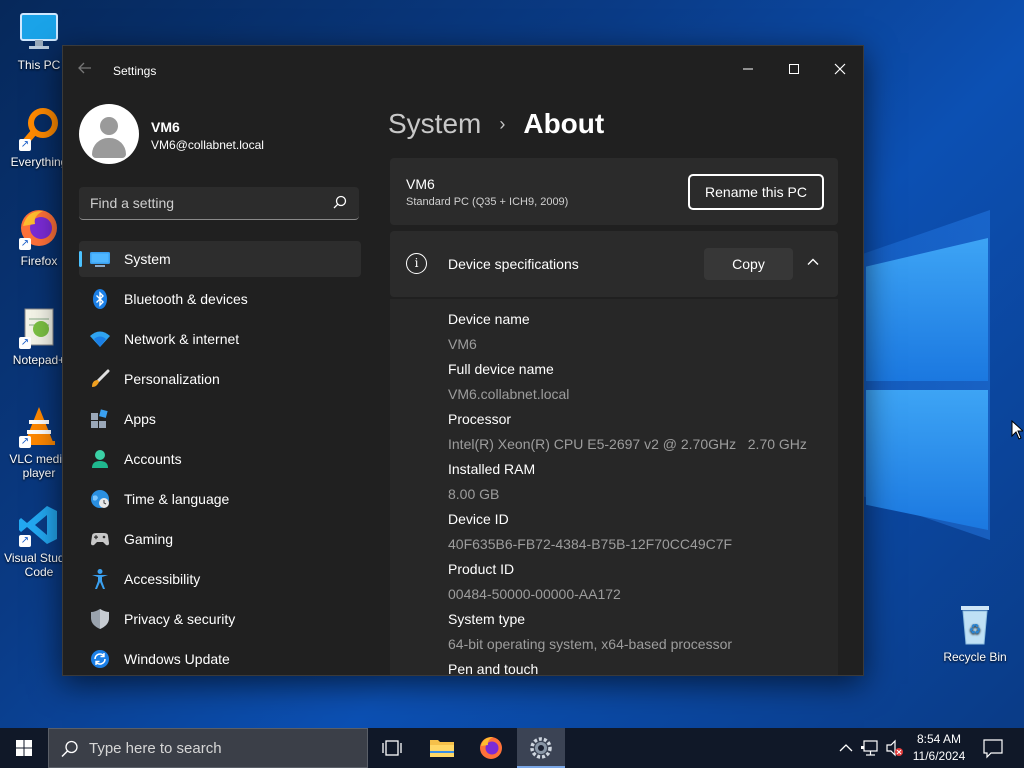 Image resolution: width=1024 pixels, height=768 pixels. What do you see at coordinates (871, 748) in the screenshot?
I see `network-tray-button` at bounding box center [871, 748].